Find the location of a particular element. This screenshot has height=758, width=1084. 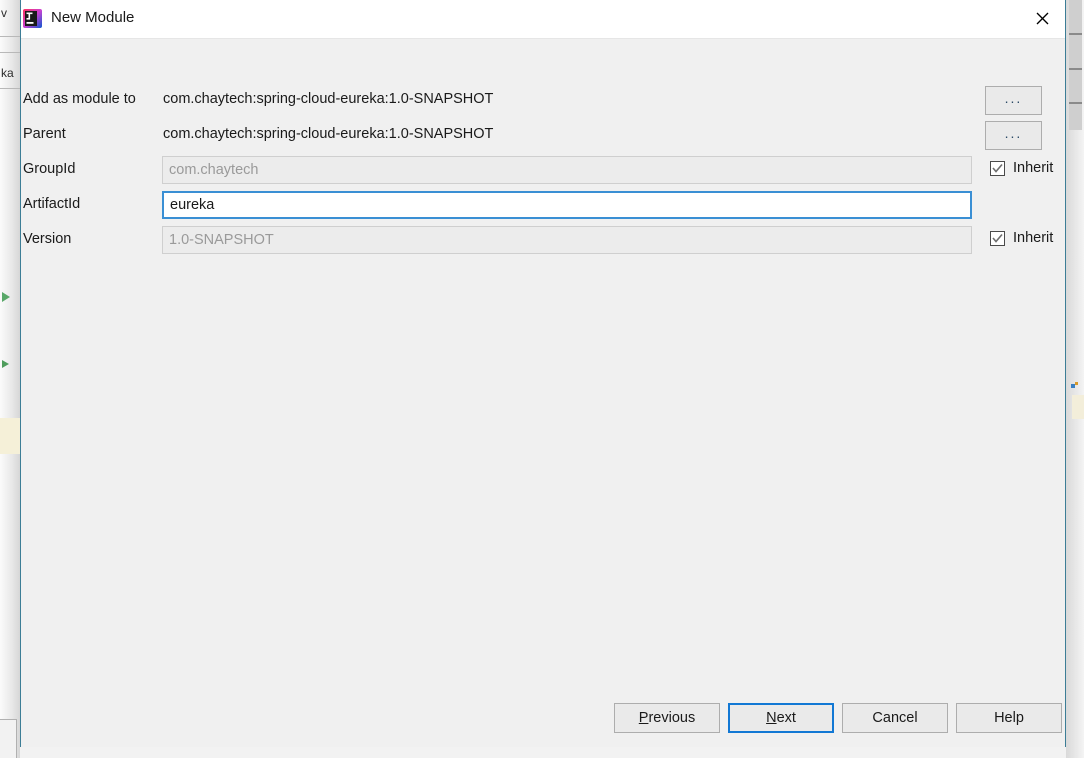

dialog-title: New Module is located at coordinates (93, 17).